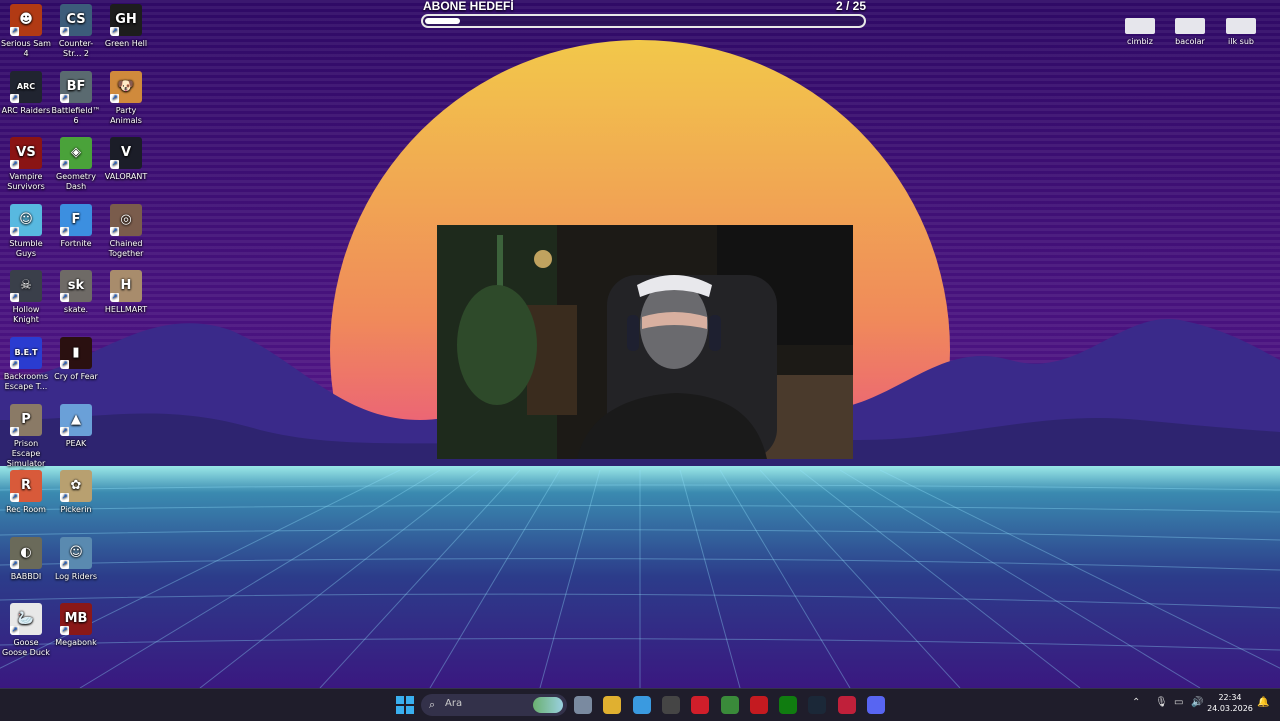 This screenshot has height=721, width=1280. I want to click on desktop-icon: ☺ ↗ Log Riders, so click(76, 559).